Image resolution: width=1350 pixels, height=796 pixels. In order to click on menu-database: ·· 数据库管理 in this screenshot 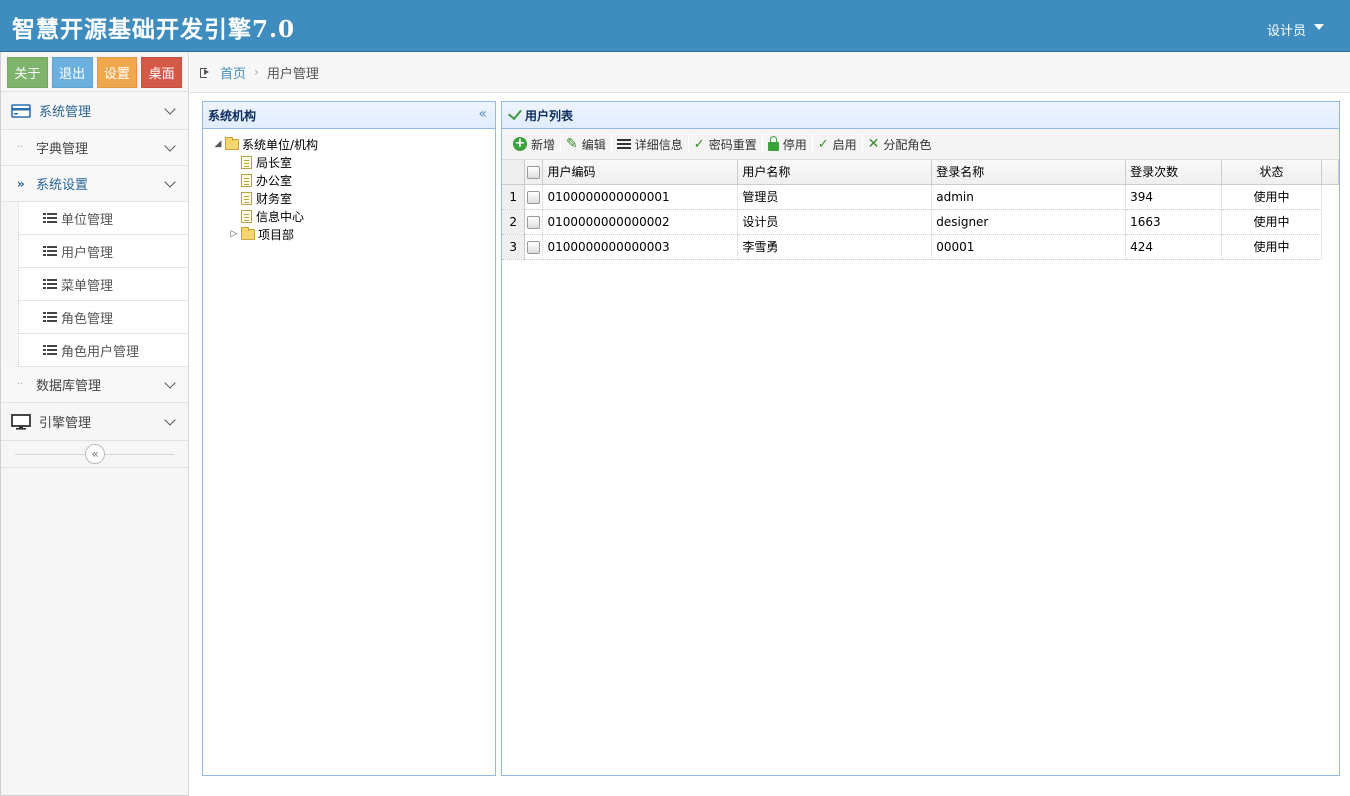, I will do `click(94, 385)`.